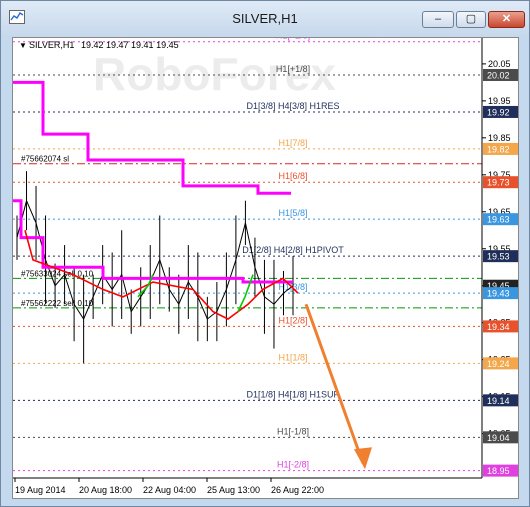 The image size is (530, 507). What do you see at coordinates (292, 176) in the screenshot?
I see `level-label: H1[6/8]` at bounding box center [292, 176].